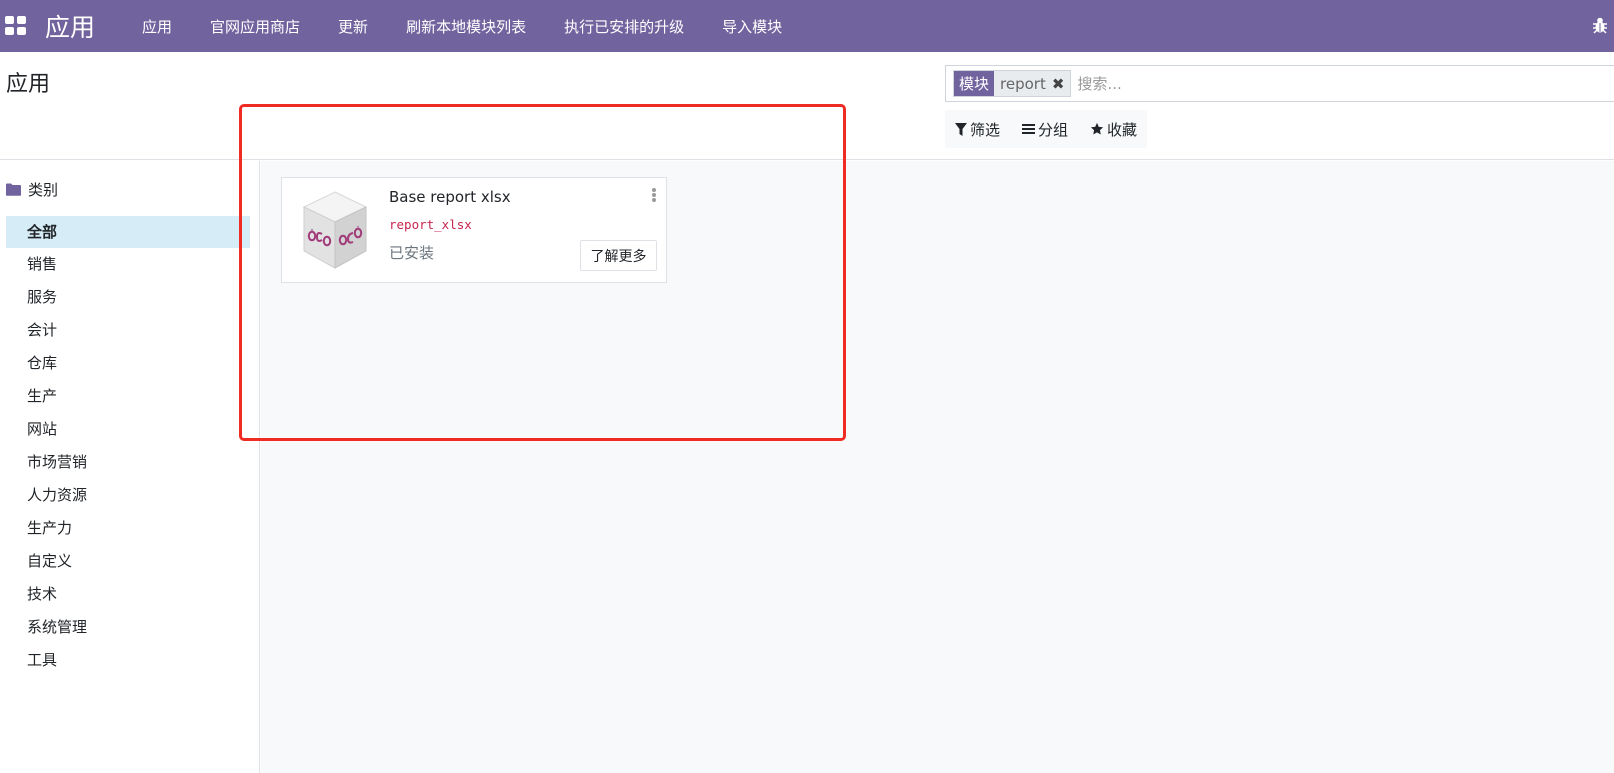 This screenshot has width=1614, height=773. Describe the element at coordinates (353, 26) in the screenshot. I see `nav-item-updates: 更新` at that location.